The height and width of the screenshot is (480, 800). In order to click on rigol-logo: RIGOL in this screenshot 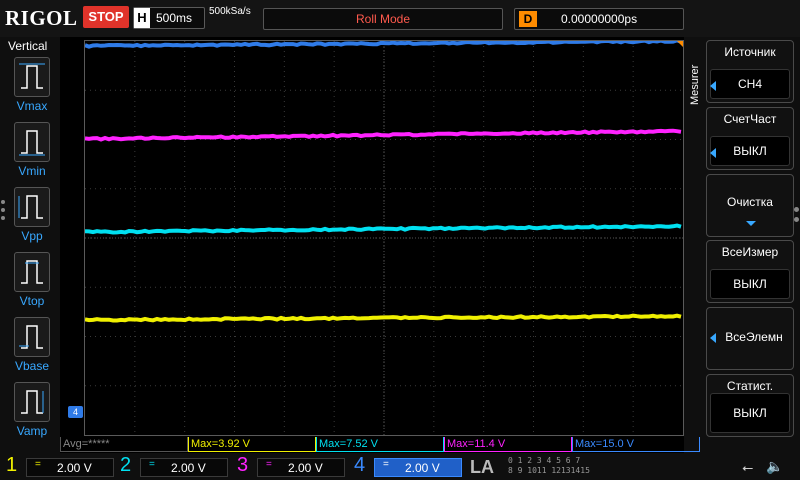, I will do `click(41, 18)`.